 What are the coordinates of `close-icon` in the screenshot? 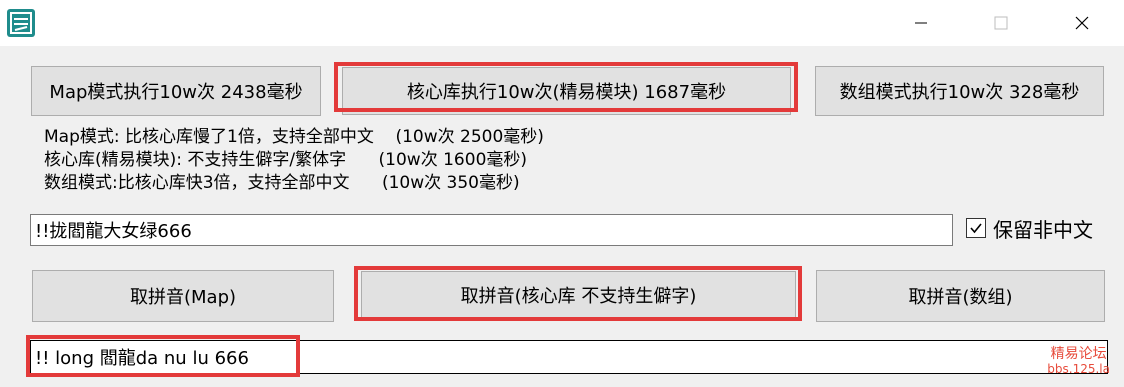 It's located at (1082, 23).